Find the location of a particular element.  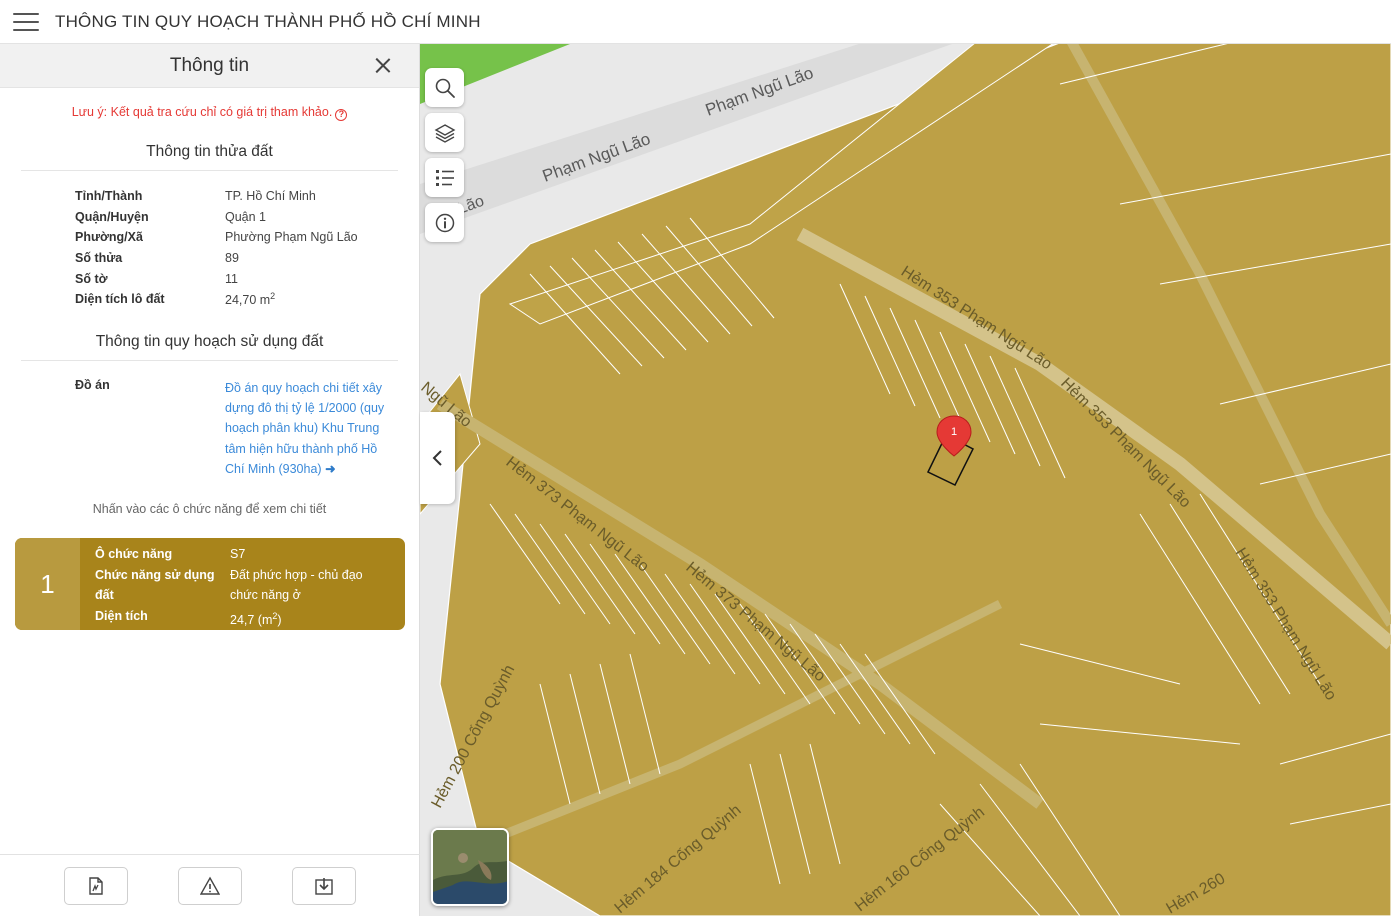

info-row: Tỉnh/Thành TP. Hồ Chí Minh is located at coordinates (247, 196).